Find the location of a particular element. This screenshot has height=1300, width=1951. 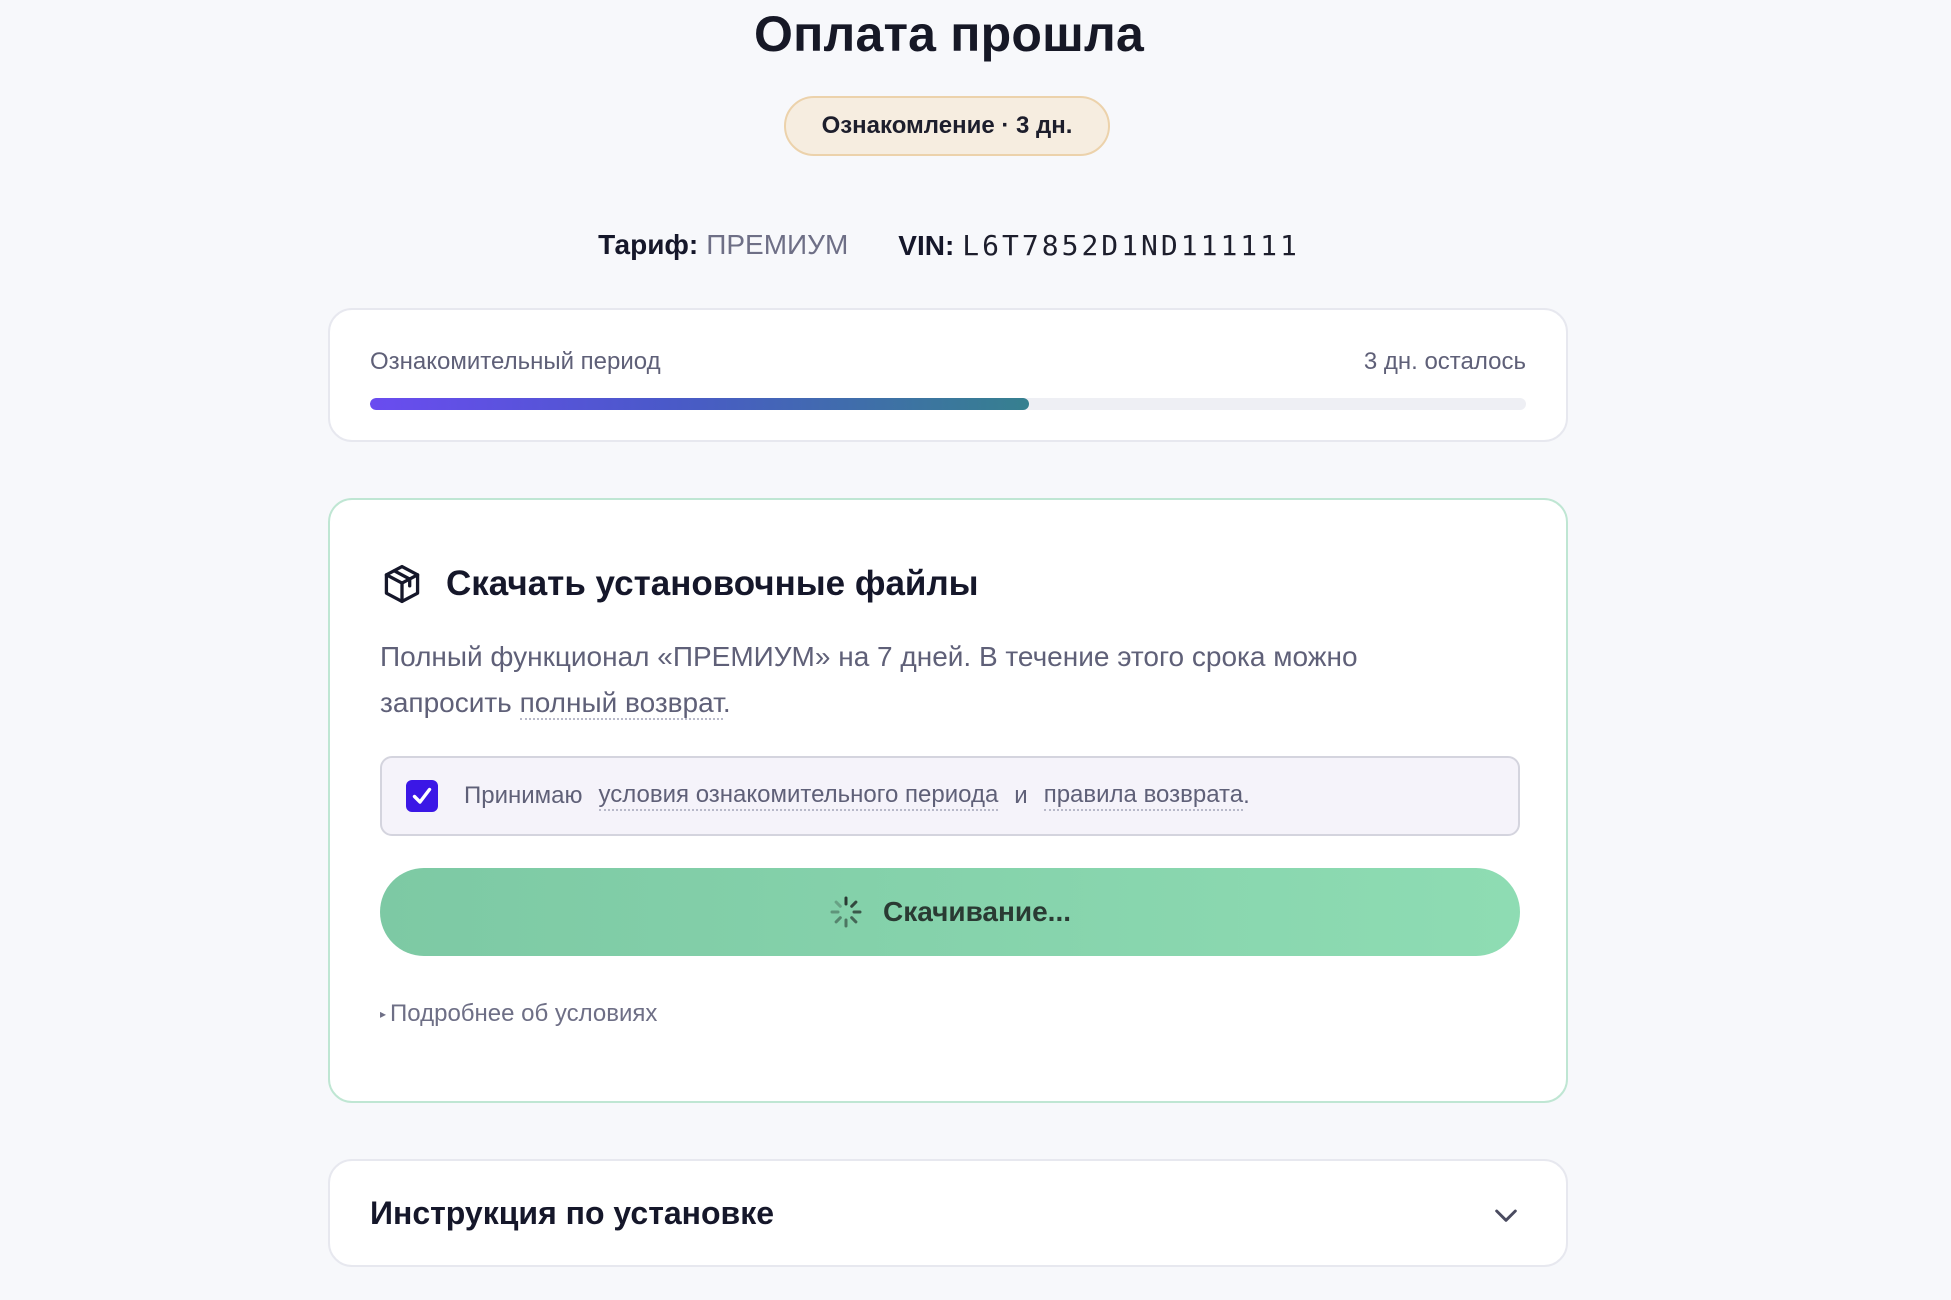

download-title: Скачать установочные файлы is located at coordinates (712, 583).